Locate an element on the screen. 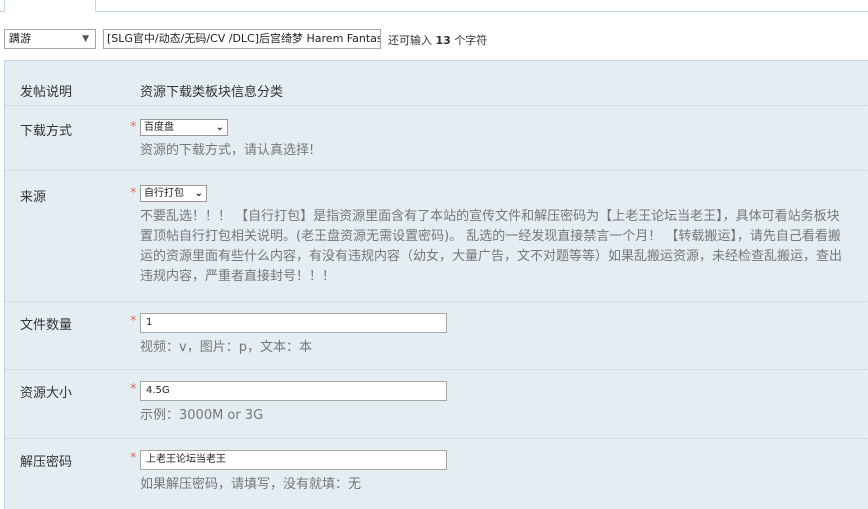  password-input: 上老王论坛当老王 is located at coordinates (293, 460).